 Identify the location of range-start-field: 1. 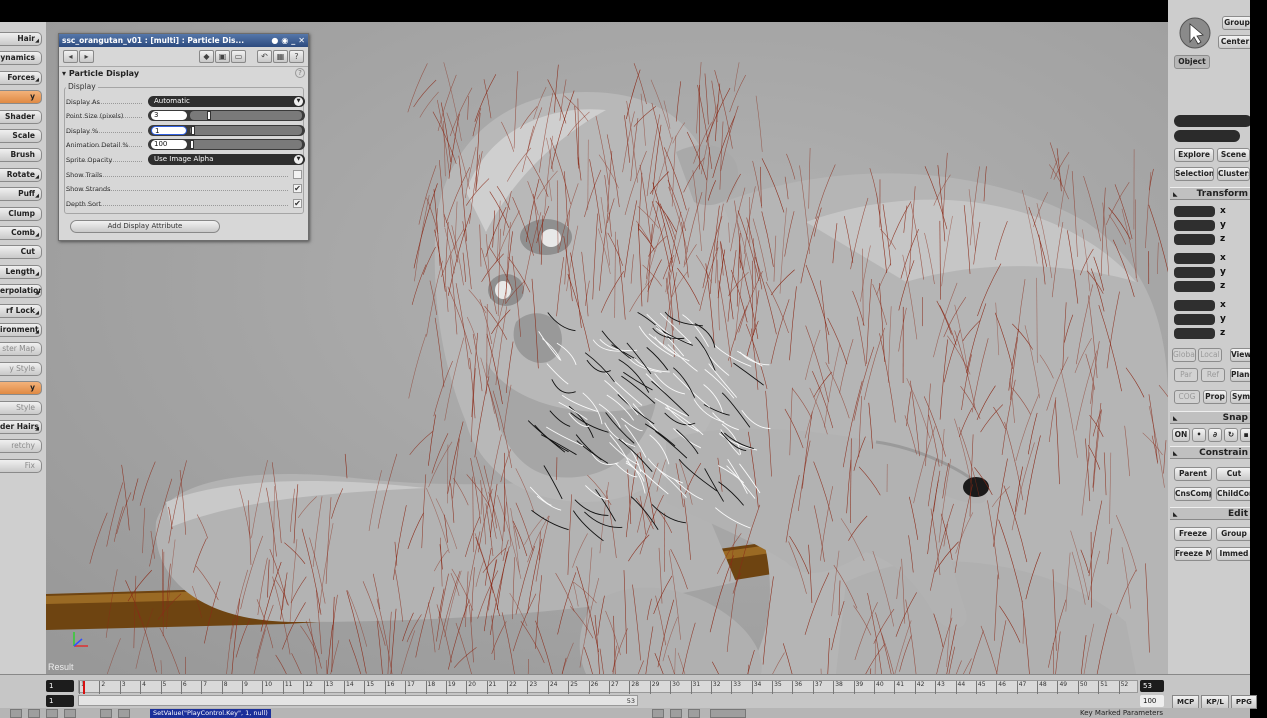
(60, 701).